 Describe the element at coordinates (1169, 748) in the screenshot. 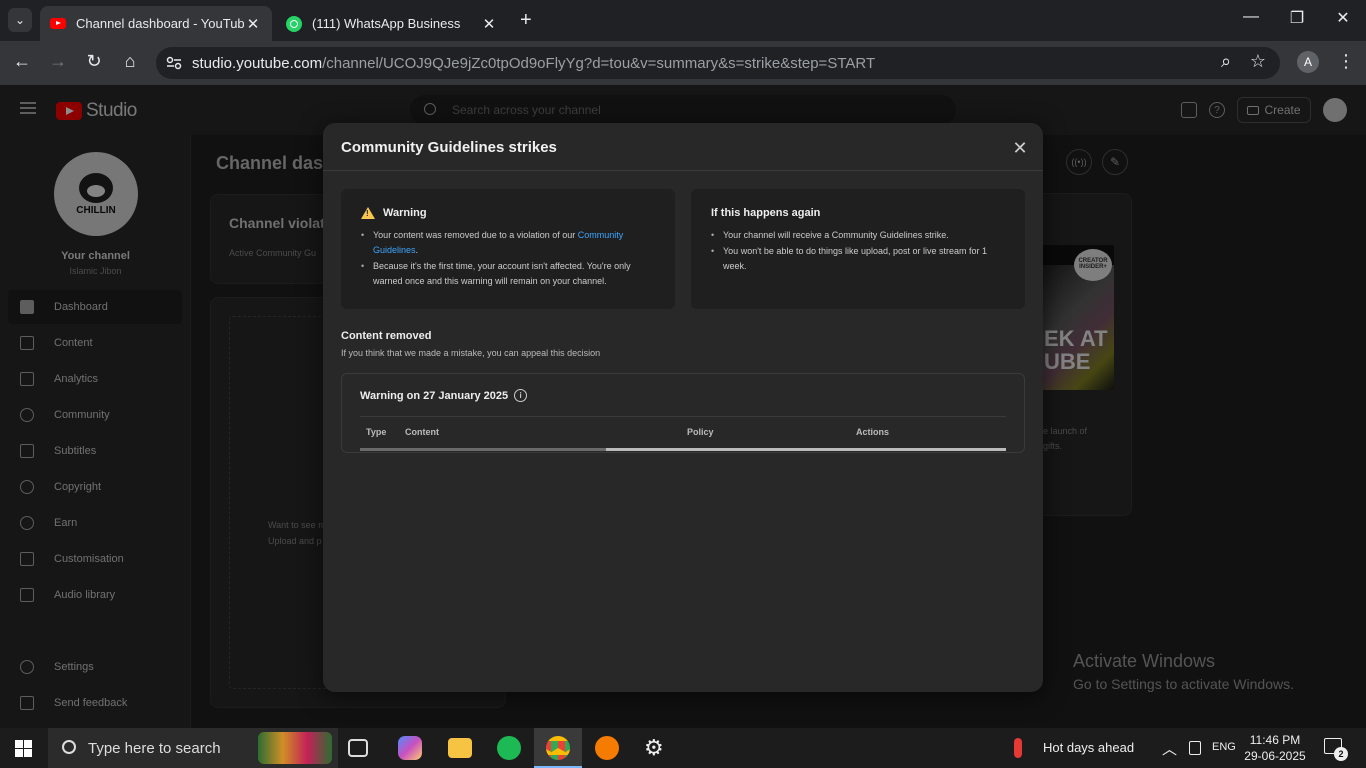

I see `tray-chevron-icon: ︿` at that location.